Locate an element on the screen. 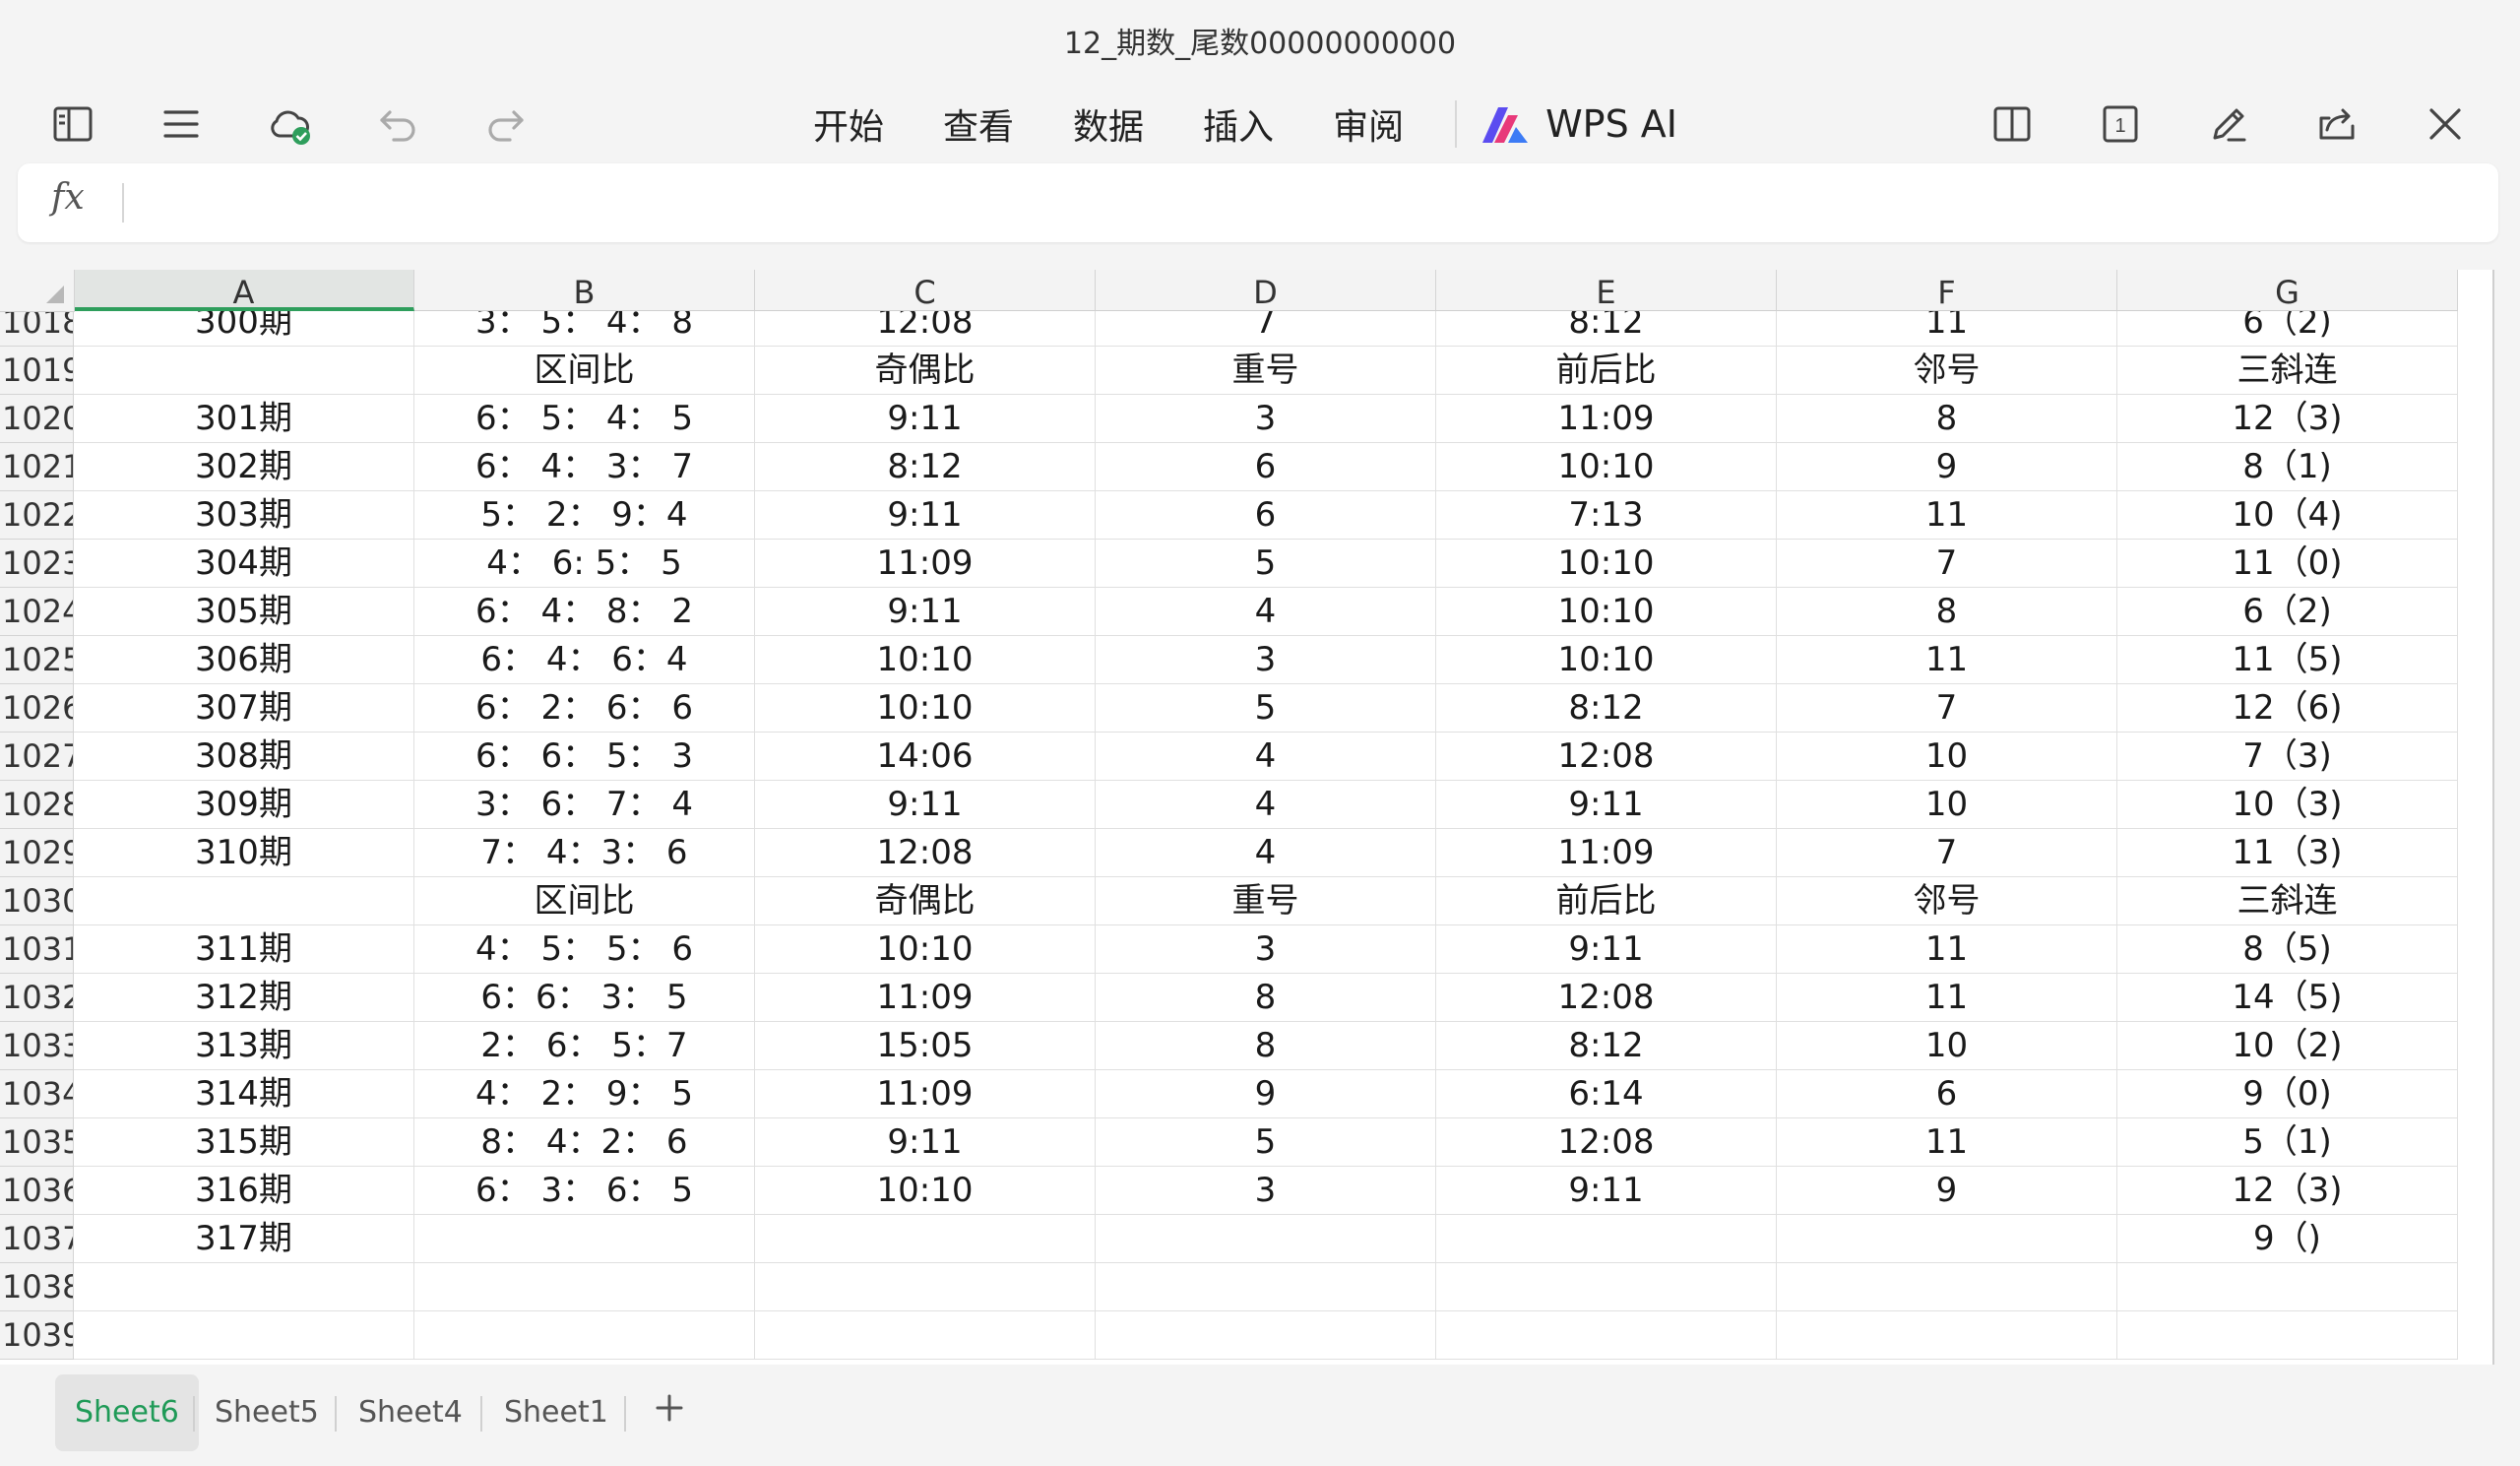 Image resolution: width=2520 pixels, height=1466 pixels. cell-f: 8 is located at coordinates (1947, 419).